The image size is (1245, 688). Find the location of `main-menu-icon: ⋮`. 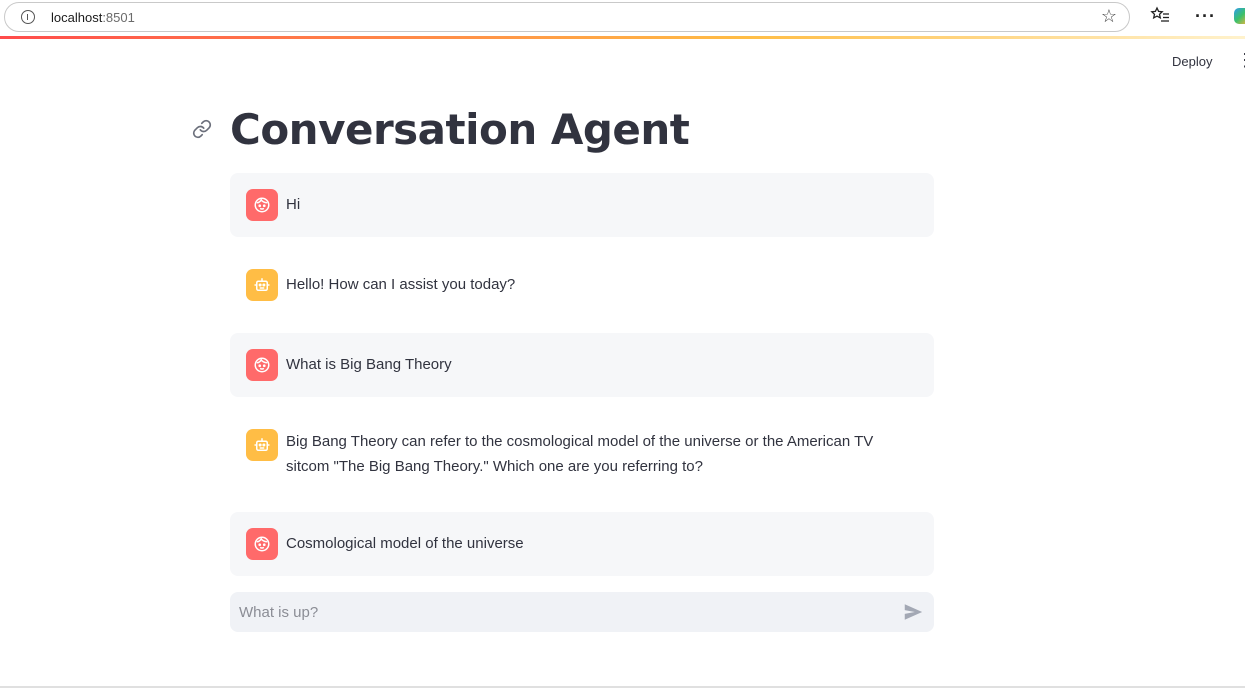

main-menu-icon: ⋮ is located at coordinates (1240, 60).